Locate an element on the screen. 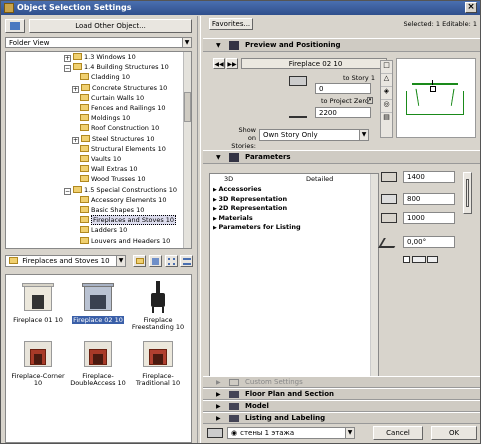 This screenshot has height=444, width=481. parameter-group: ▶ 3D Representation is located at coordinates (250, 200).